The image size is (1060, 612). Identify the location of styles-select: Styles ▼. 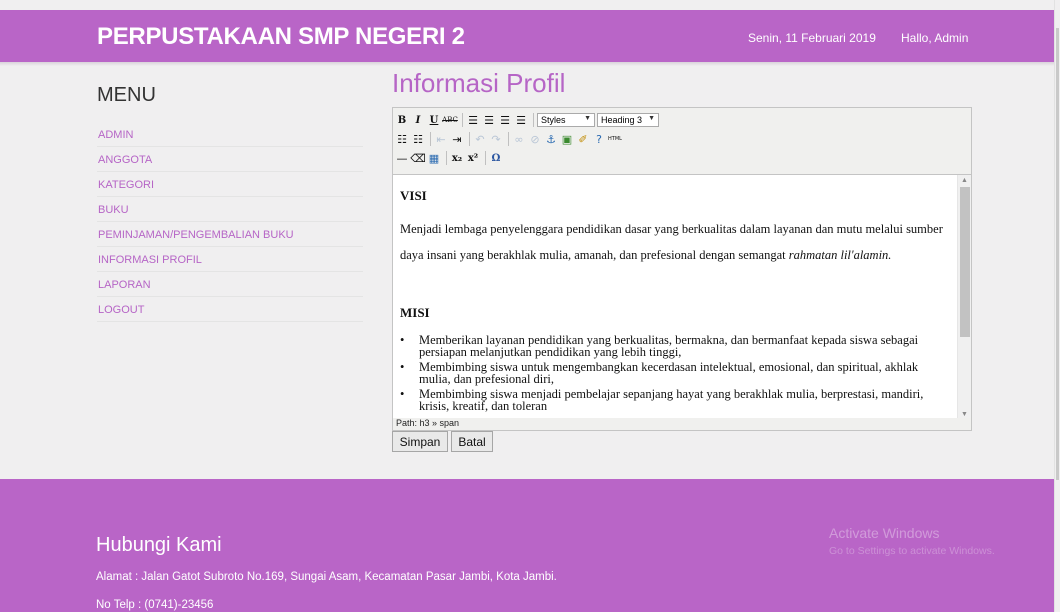
(566, 120).